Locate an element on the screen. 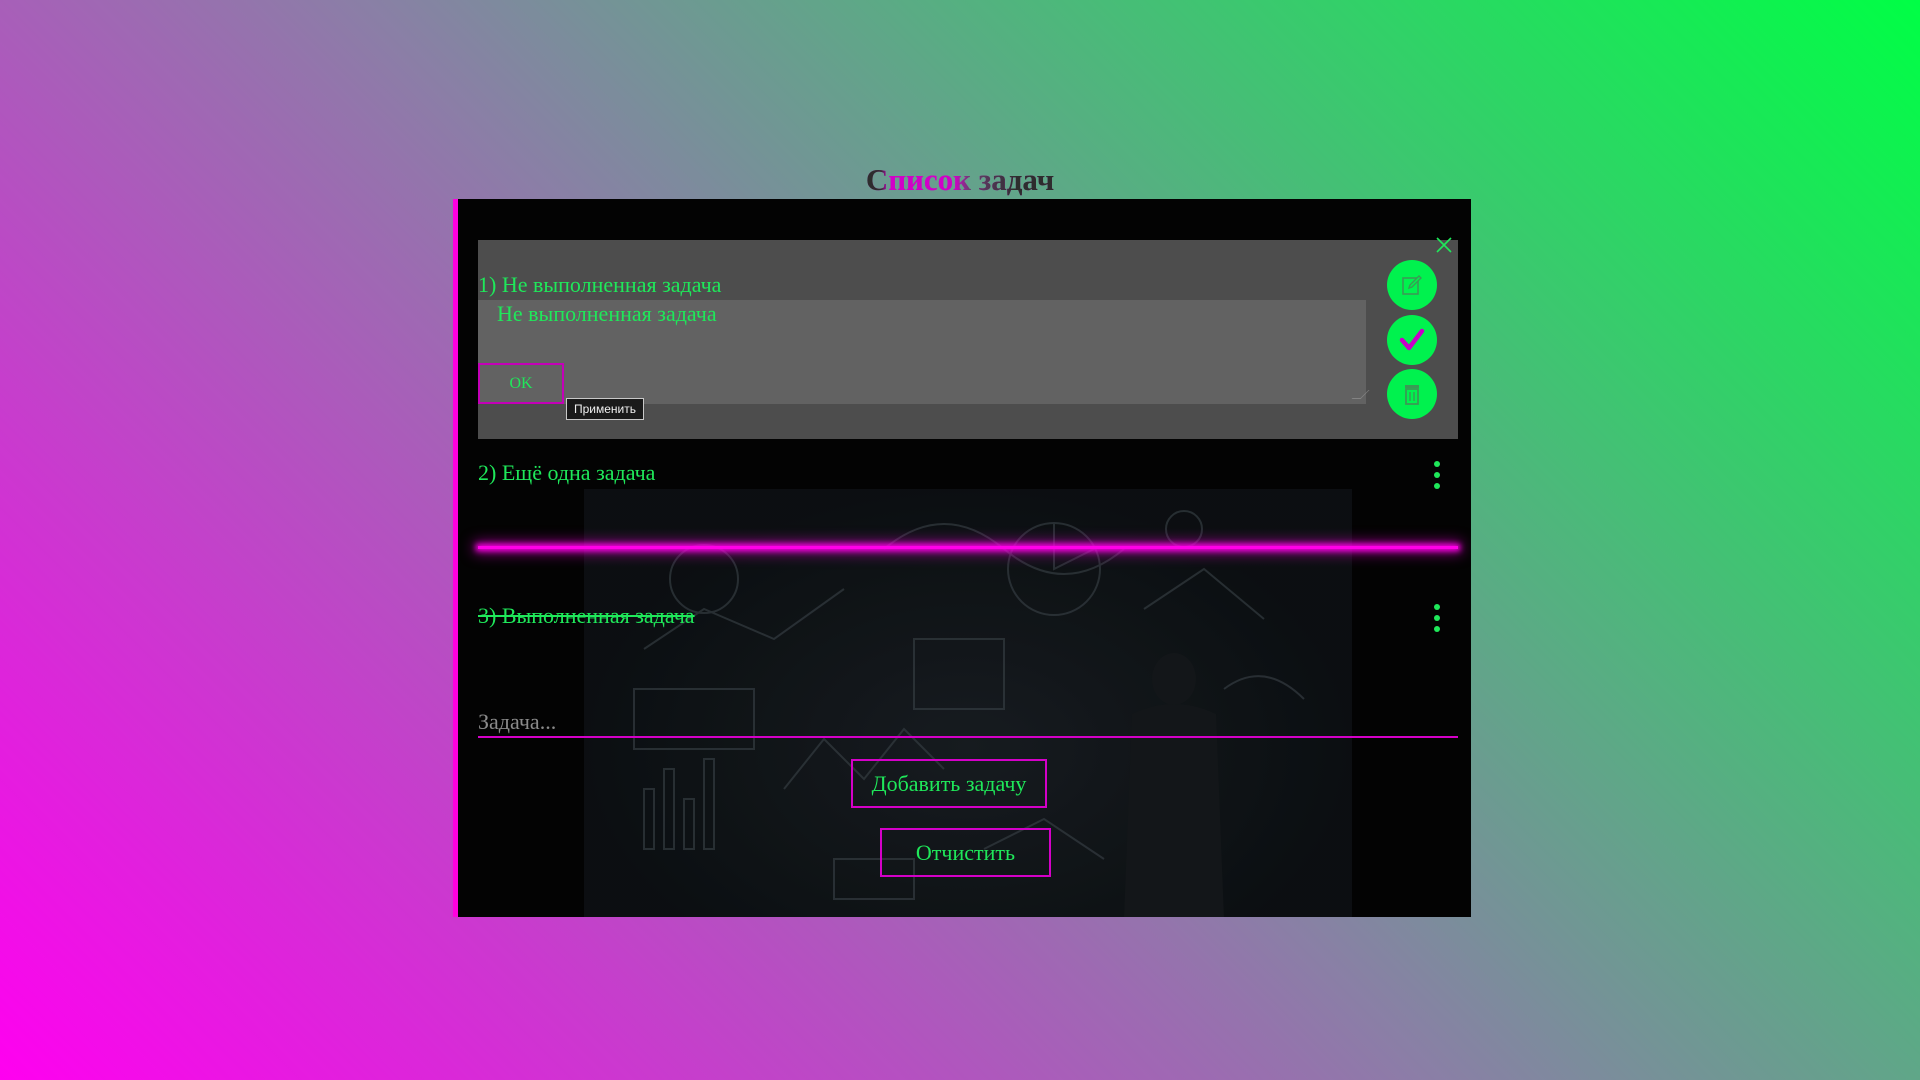 Image resolution: width=1920 pixels, height=1080 pixels. task-item-2: 2) Ещё одна задача is located at coordinates (968, 494).